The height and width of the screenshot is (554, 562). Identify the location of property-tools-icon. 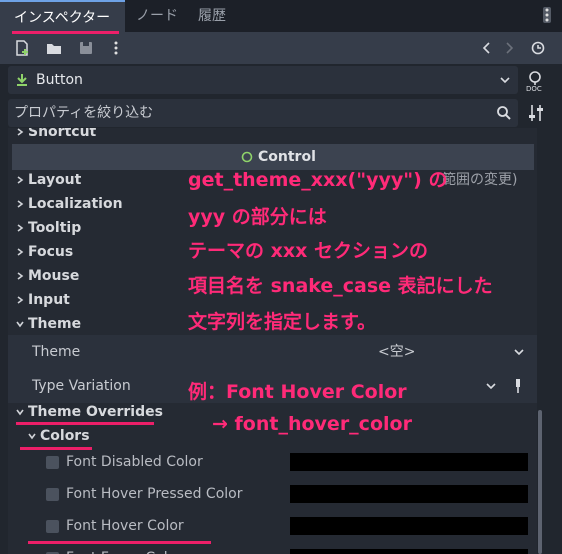
(536, 113).